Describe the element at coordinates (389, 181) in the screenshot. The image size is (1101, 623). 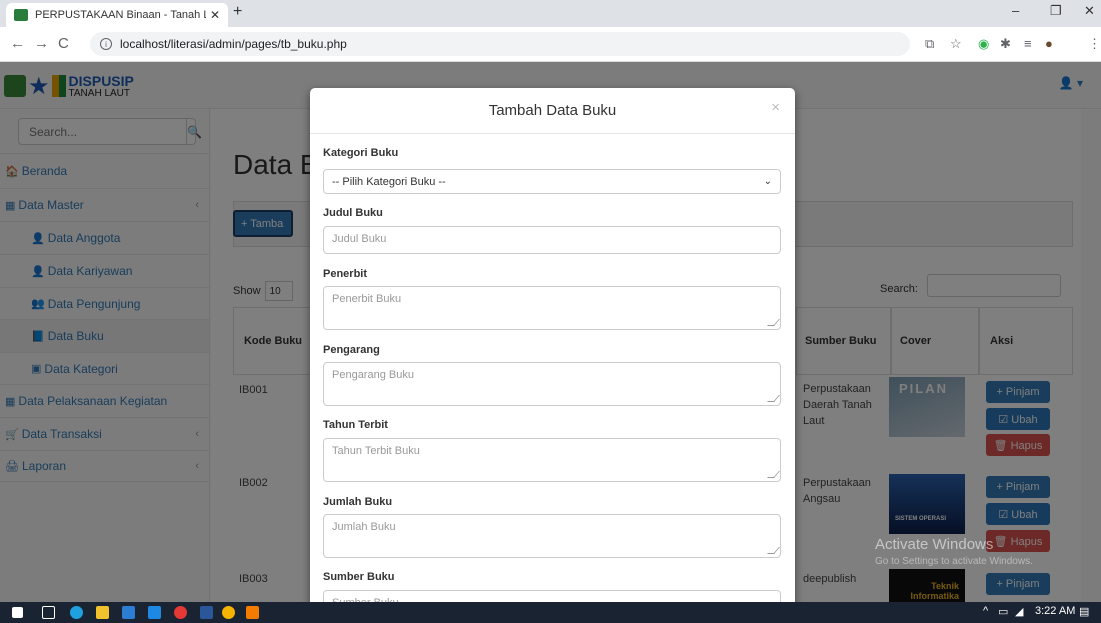
I see `kategori-selected-value: -- Pilih Kategori Buku --` at that location.